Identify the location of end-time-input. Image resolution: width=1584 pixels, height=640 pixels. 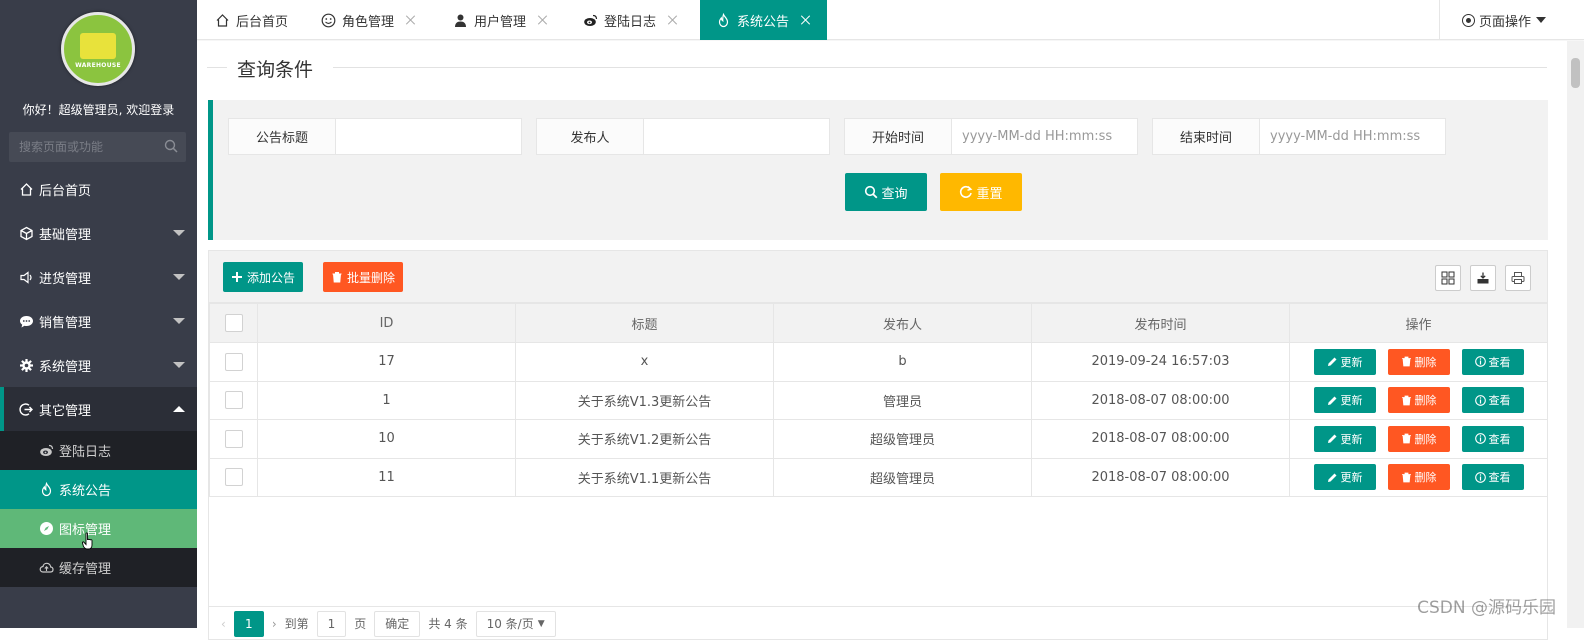
(1352, 136).